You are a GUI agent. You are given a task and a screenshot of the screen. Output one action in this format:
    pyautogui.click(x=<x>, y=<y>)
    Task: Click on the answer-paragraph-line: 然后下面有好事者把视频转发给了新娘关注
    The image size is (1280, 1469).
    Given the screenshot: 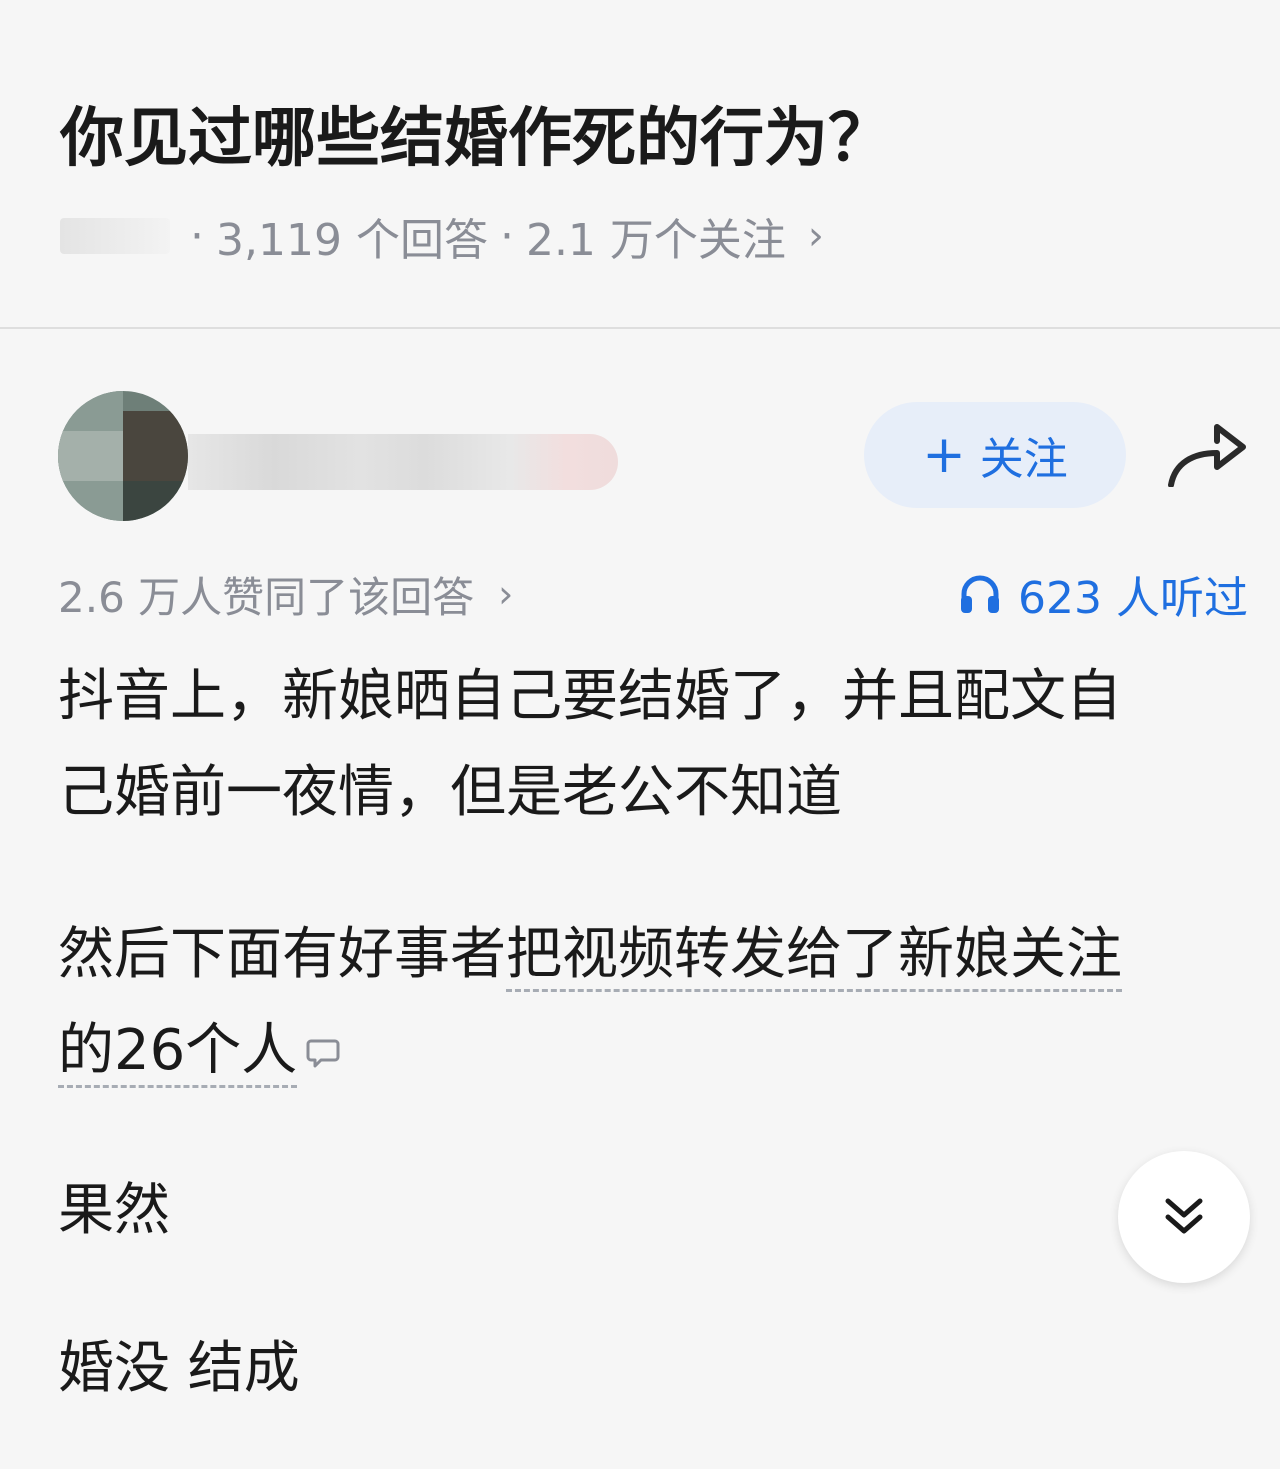 What is the action you would take?
    pyautogui.click(x=590, y=956)
    